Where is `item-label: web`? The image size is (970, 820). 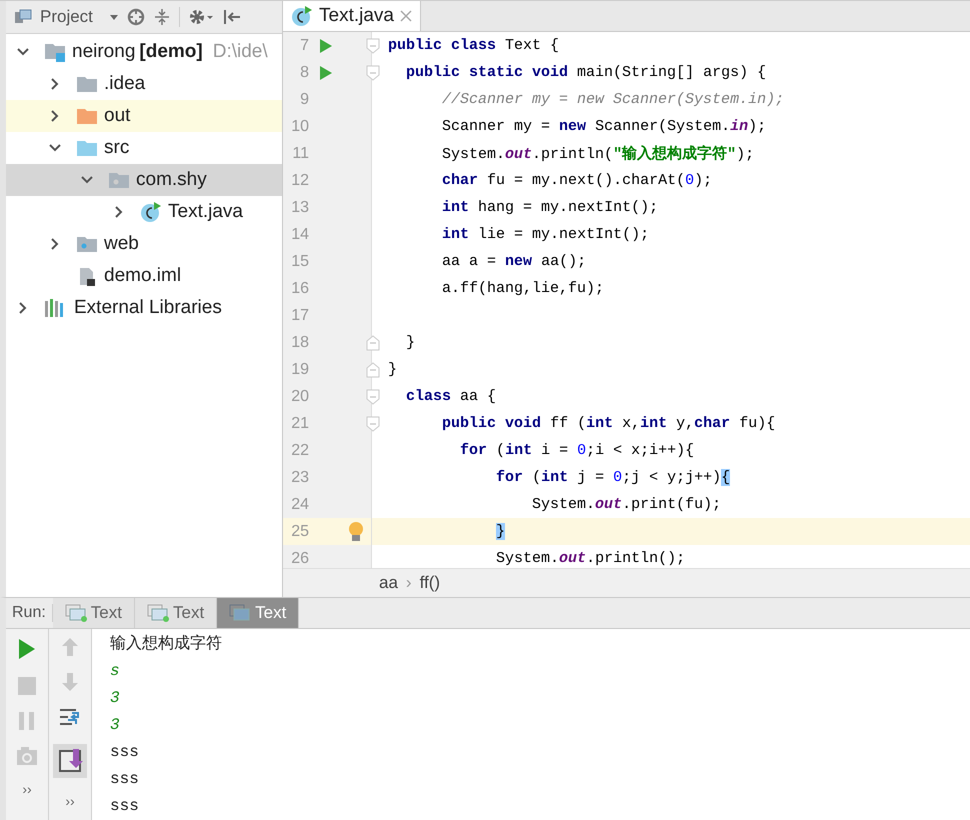
item-label: web is located at coordinates (121, 244).